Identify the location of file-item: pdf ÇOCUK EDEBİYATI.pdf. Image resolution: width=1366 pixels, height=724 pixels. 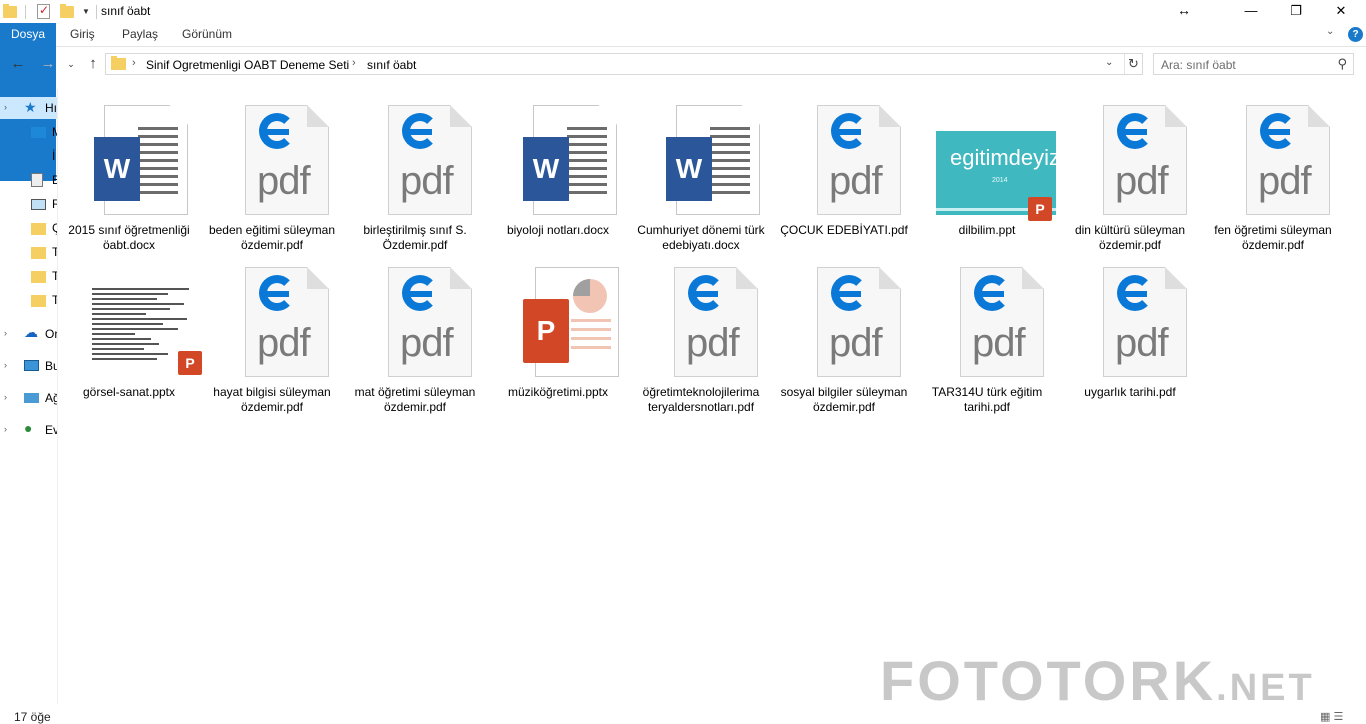
(844, 176).